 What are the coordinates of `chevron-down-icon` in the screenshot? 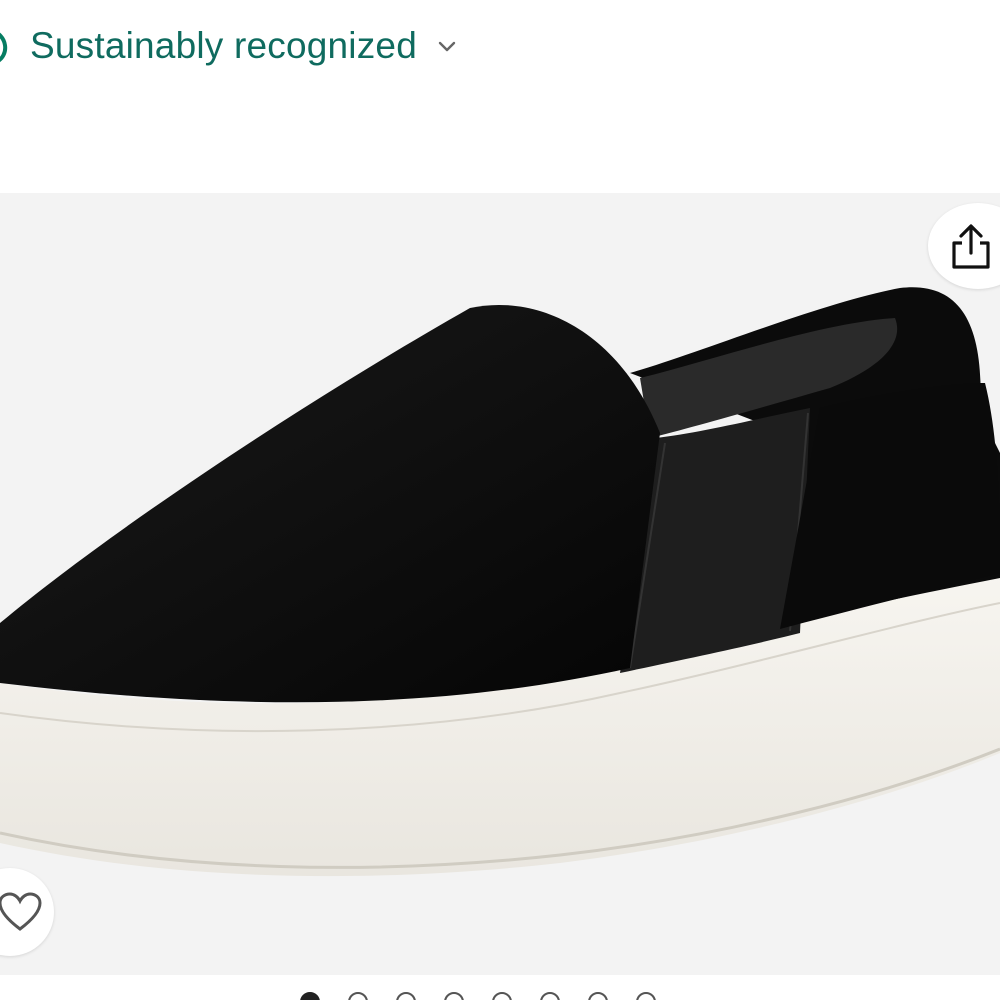 It's located at (450, 46).